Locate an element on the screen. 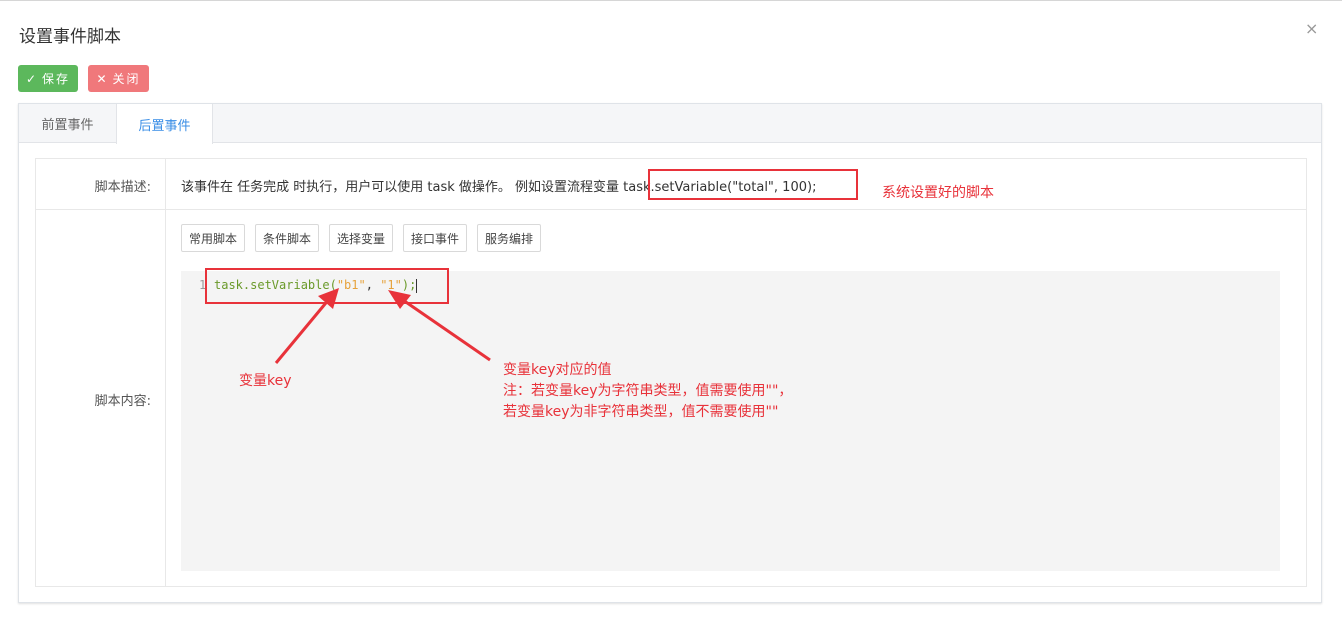  close-button-label: 关闭 is located at coordinates (126, 79).